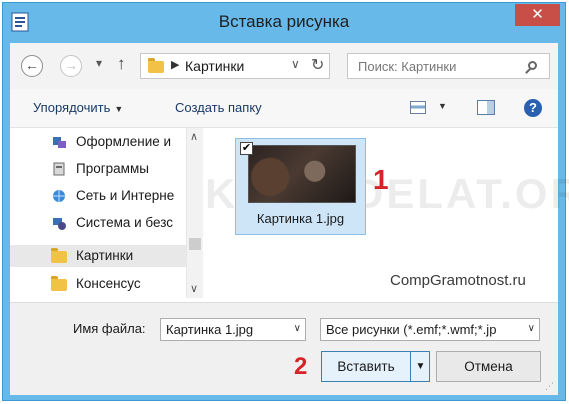 This screenshot has height=404, width=569. What do you see at coordinates (121, 64) in the screenshot?
I see `up-arrow-icon: ↑` at bounding box center [121, 64].